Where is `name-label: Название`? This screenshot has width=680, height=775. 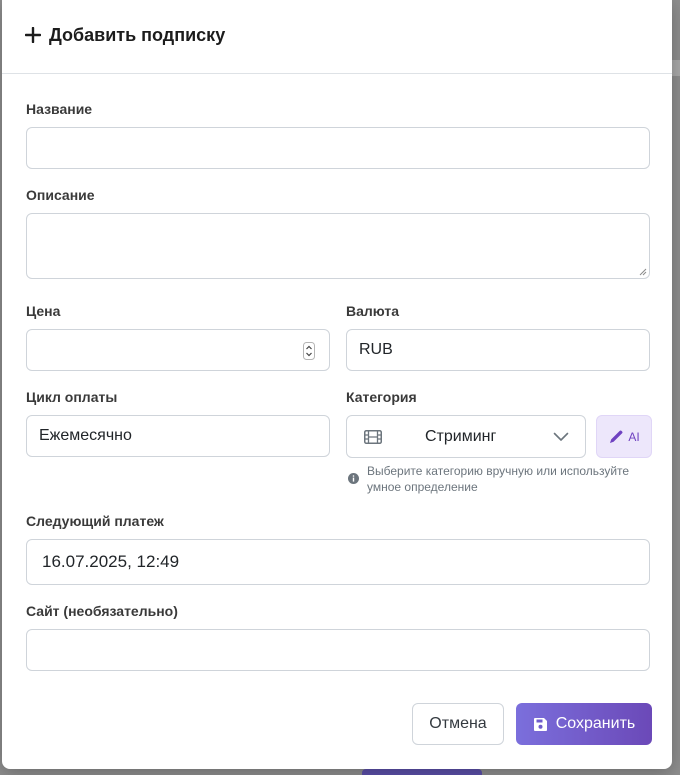 name-label: Название is located at coordinates (59, 109).